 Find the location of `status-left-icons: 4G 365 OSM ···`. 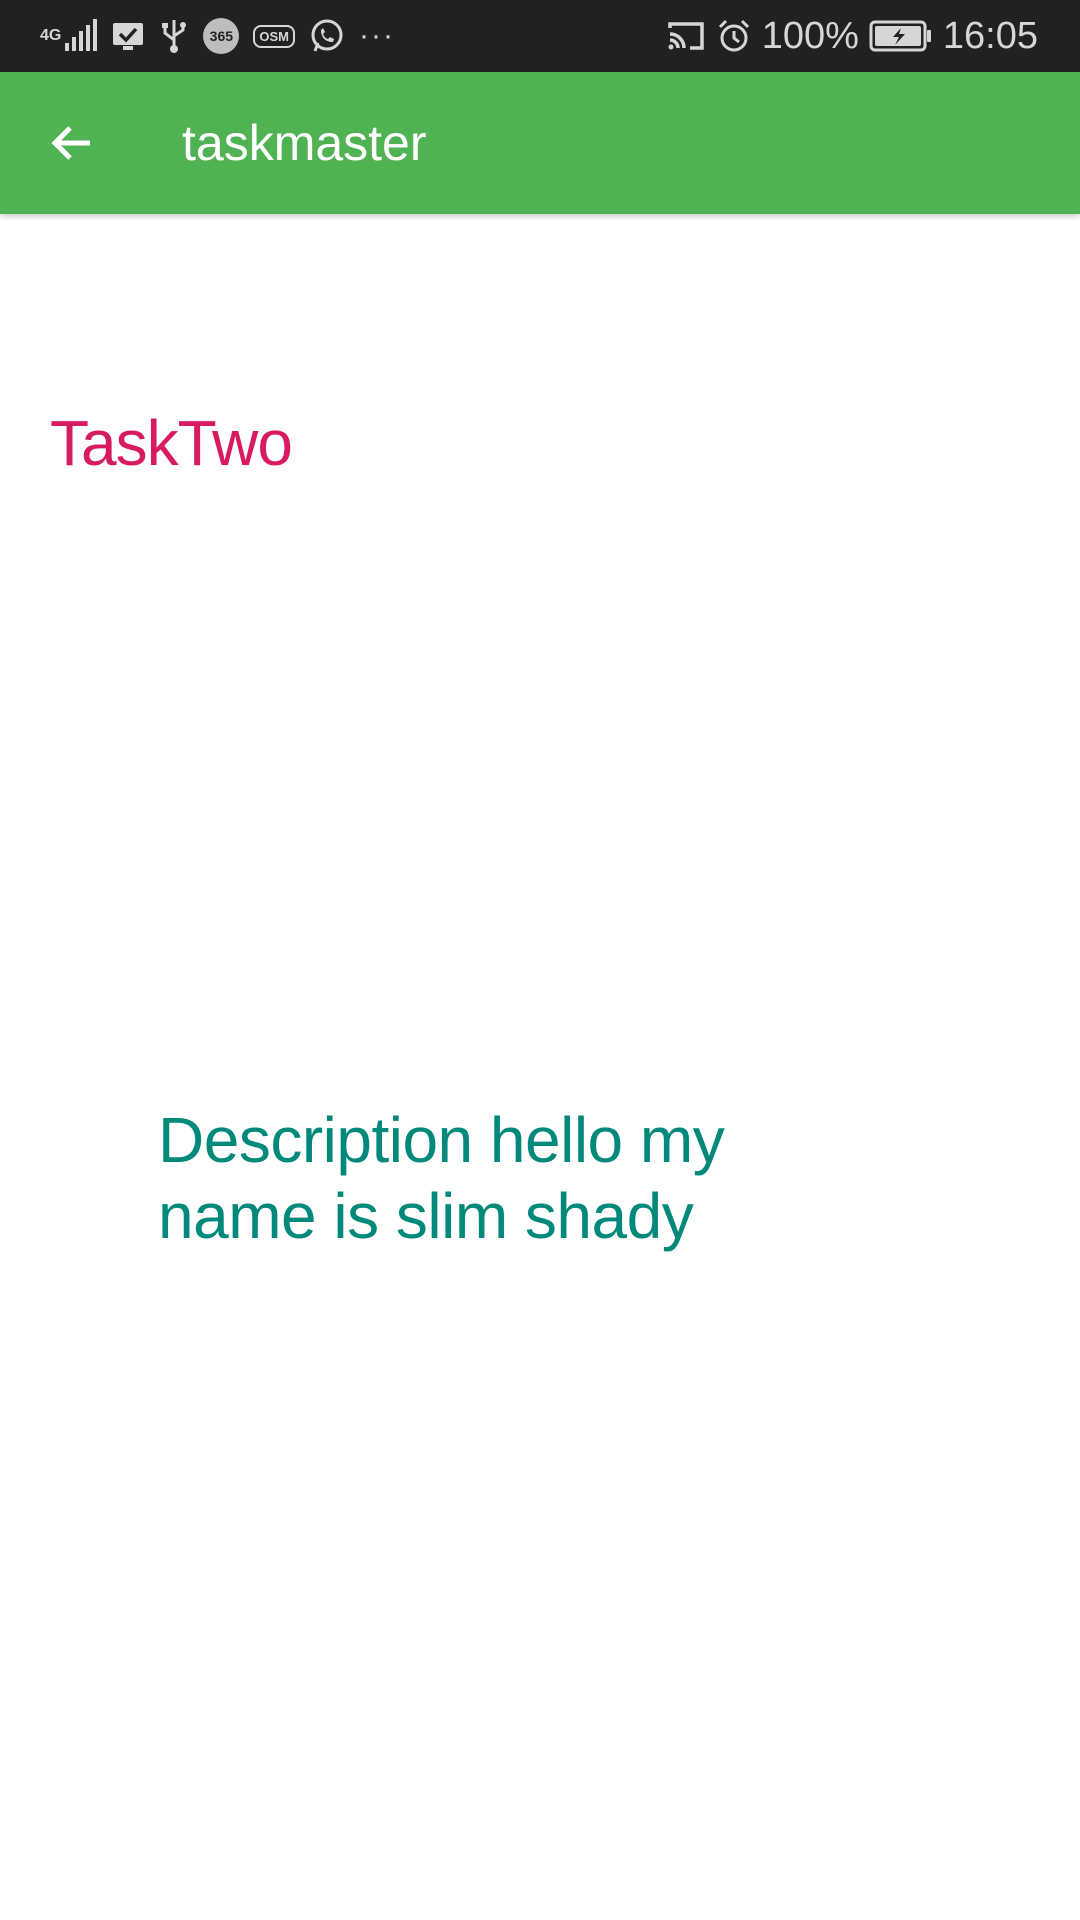

status-left-icons: 4G 365 OSM ··· is located at coordinates (217, 36).